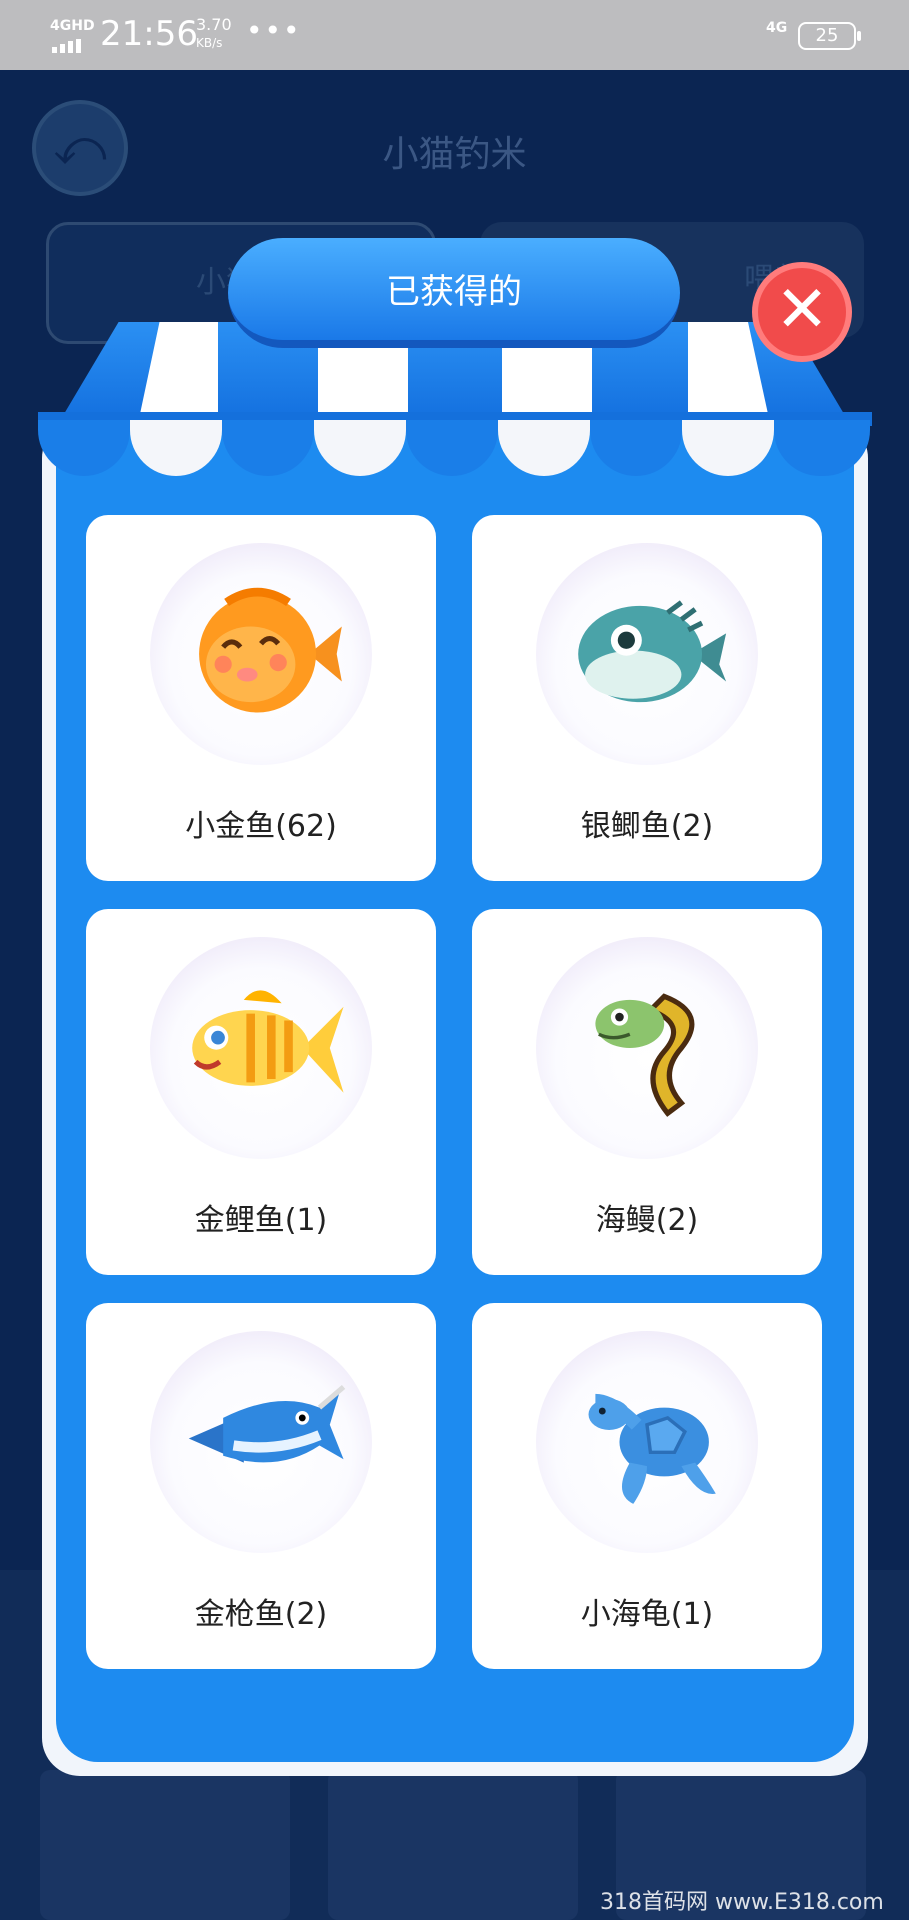 The height and width of the screenshot is (1920, 909). Describe the element at coordinates (454, 35) in the screenshot. I see `status-bar: 4GHD 21:56 3.70 KB/s ••• 4G 25` at that location.